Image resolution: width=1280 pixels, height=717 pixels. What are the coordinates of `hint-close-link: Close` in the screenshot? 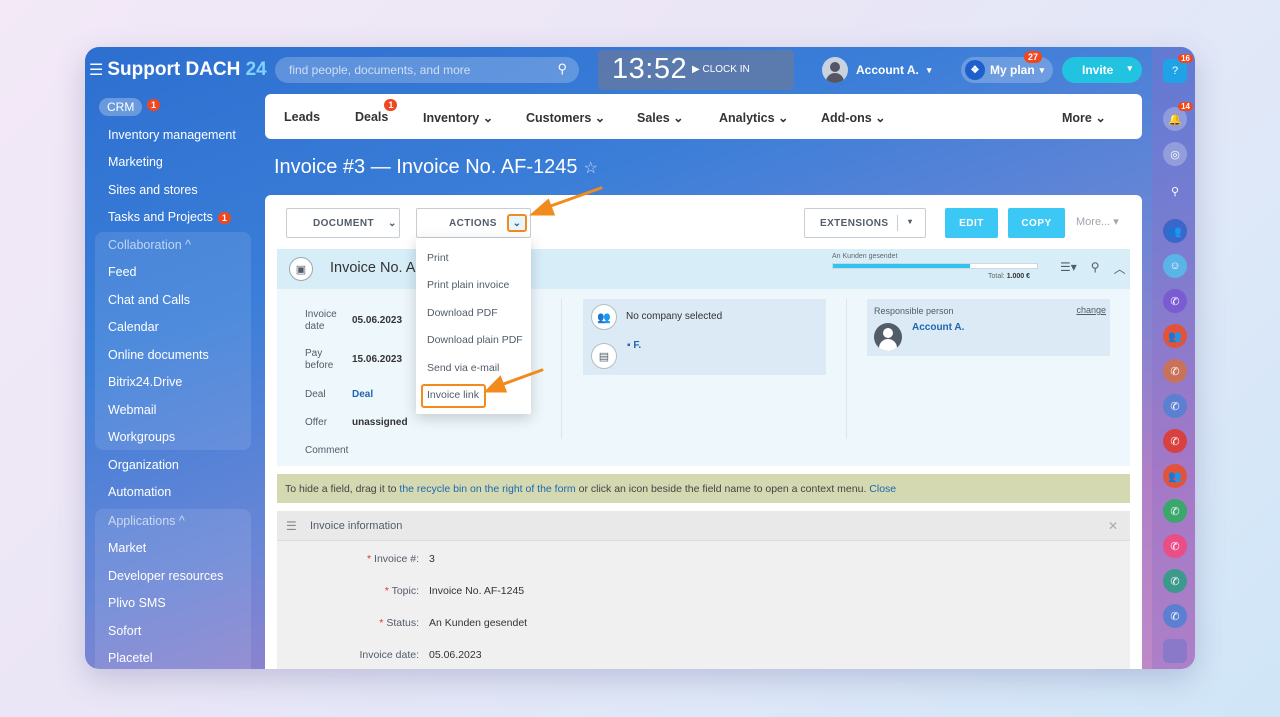 It's located at (882, 489).